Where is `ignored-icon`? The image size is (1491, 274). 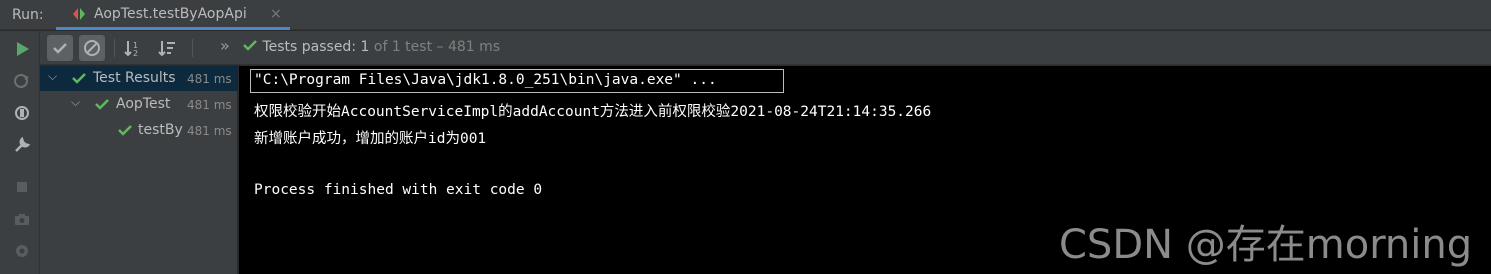
ignored-icon is located at coordinates (92, 48).